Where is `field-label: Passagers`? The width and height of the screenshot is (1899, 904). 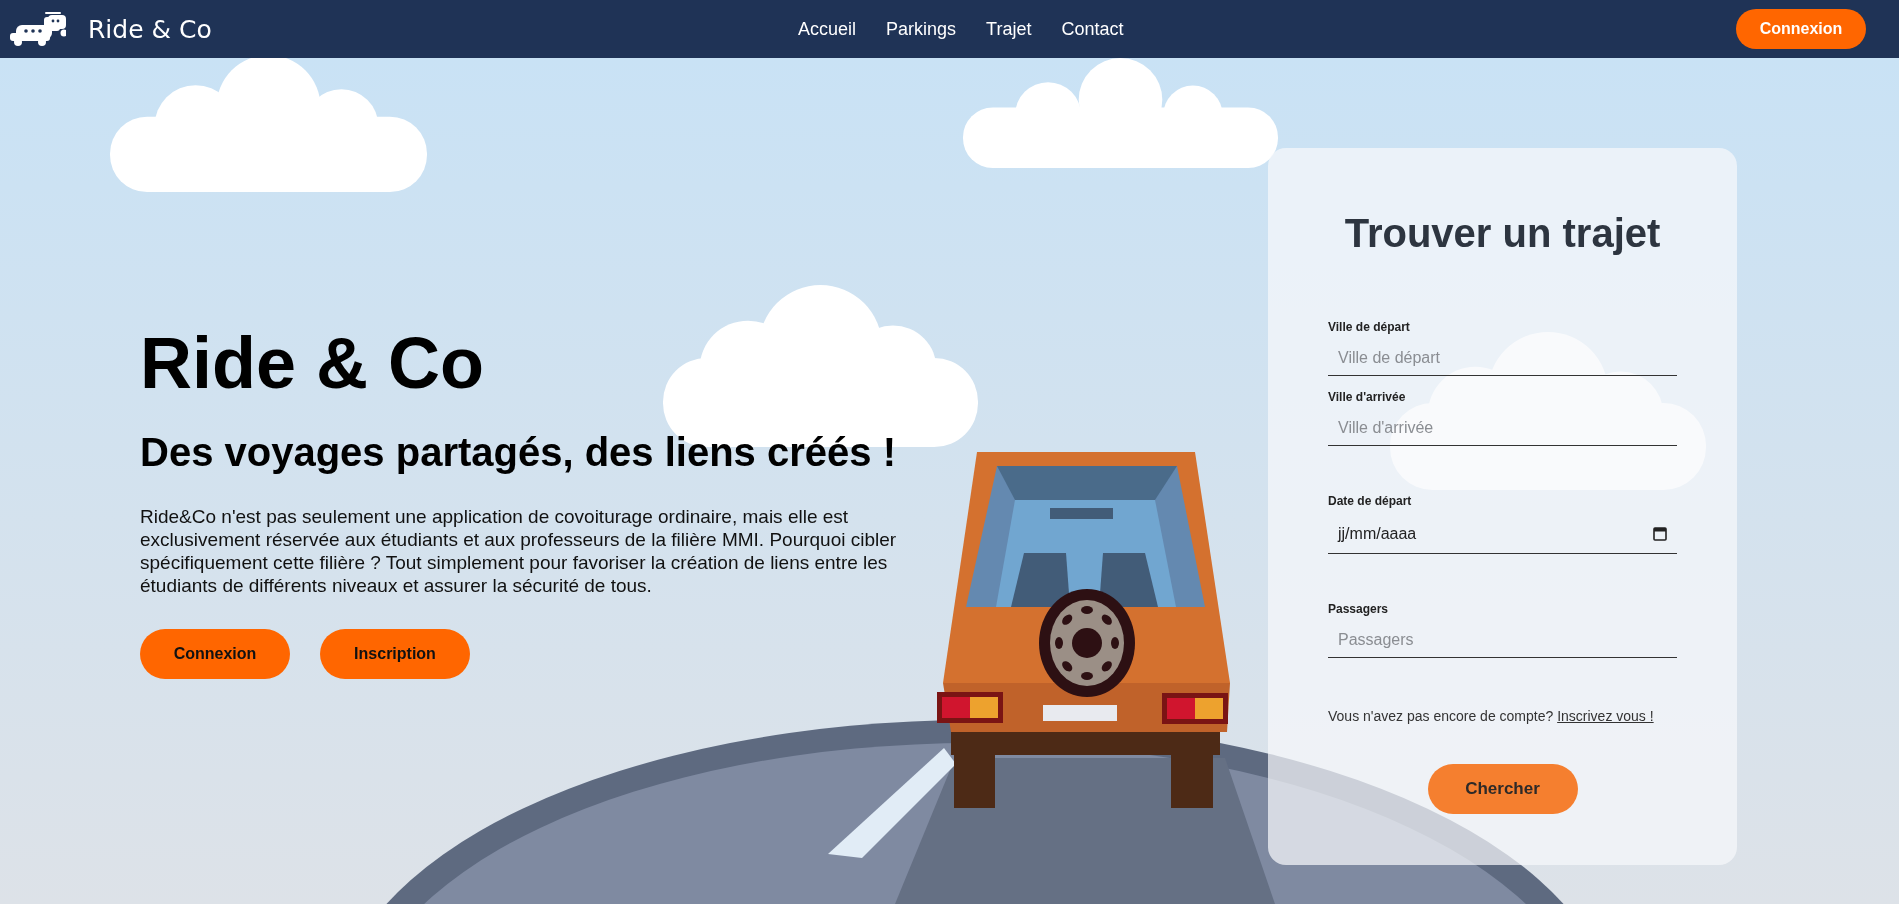
field-label: Passagers is located at coordinates (1359, 609).